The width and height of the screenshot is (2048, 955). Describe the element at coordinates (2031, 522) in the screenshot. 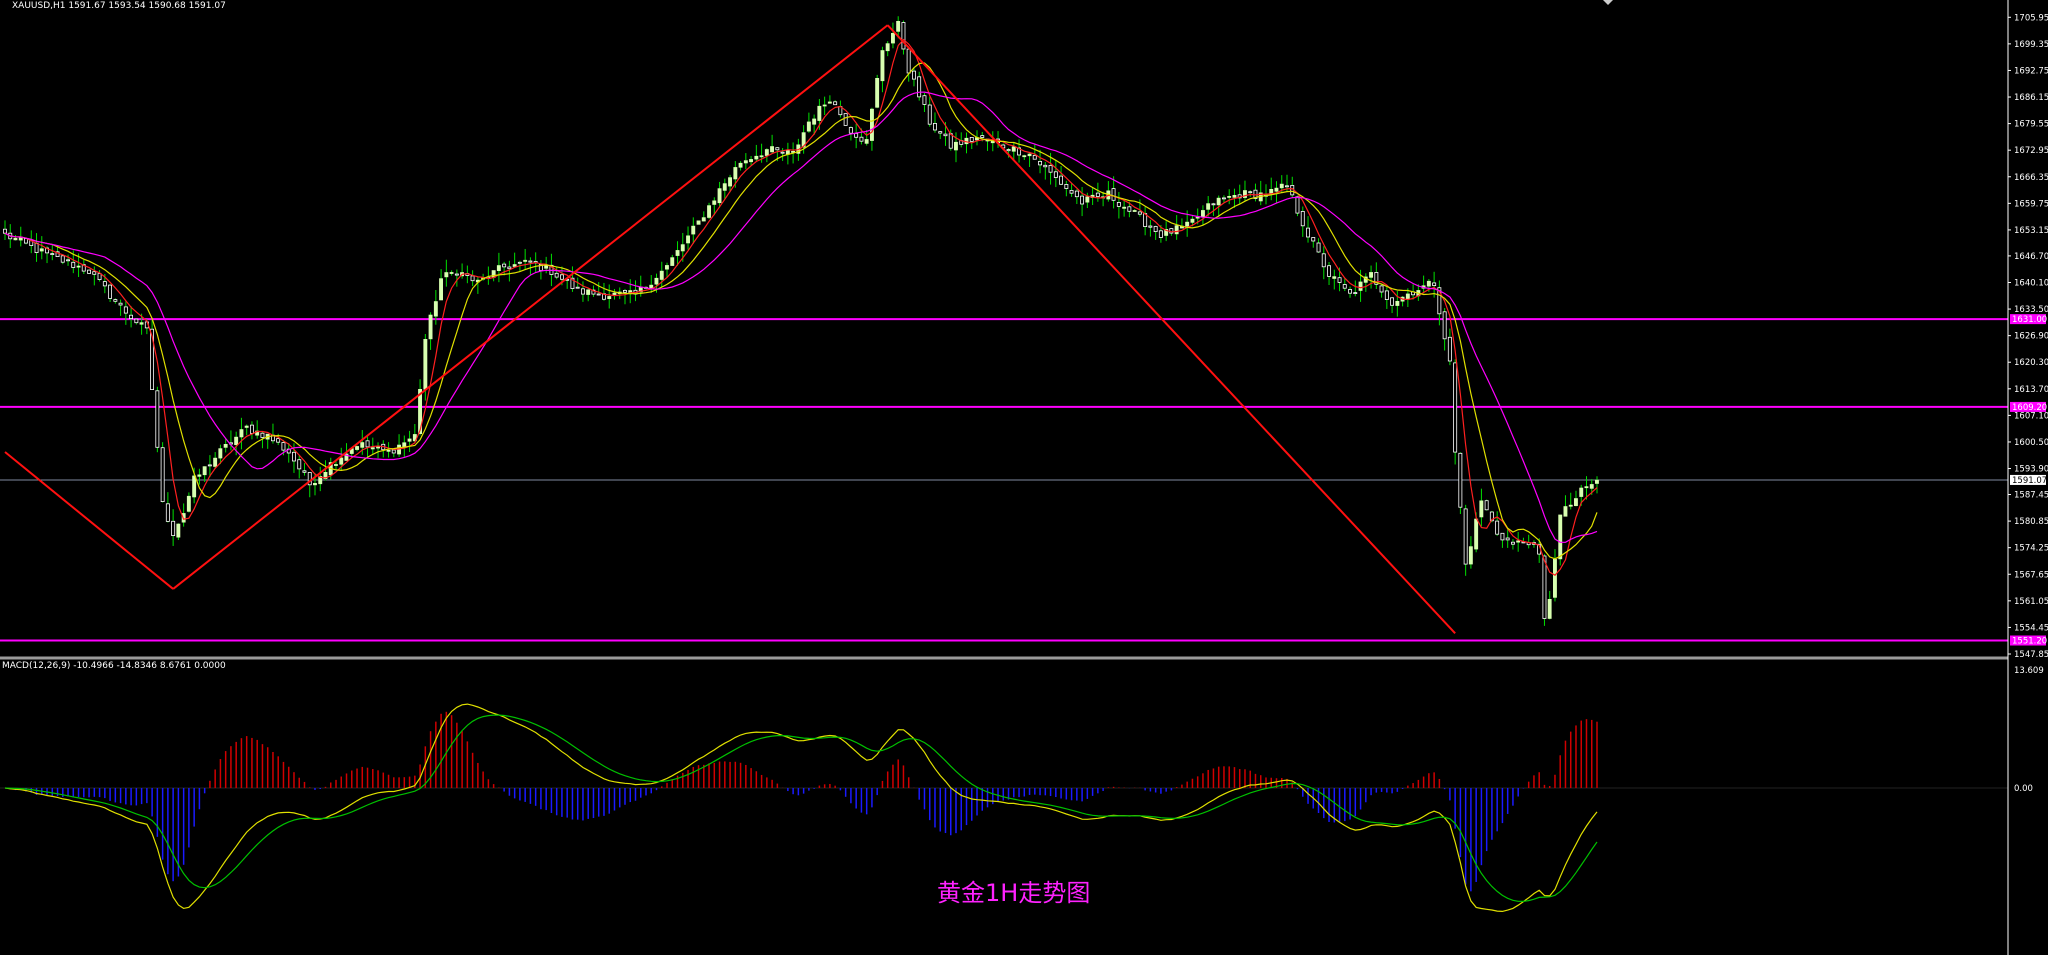

I see `price-tick-label: 1580.85` at that location.